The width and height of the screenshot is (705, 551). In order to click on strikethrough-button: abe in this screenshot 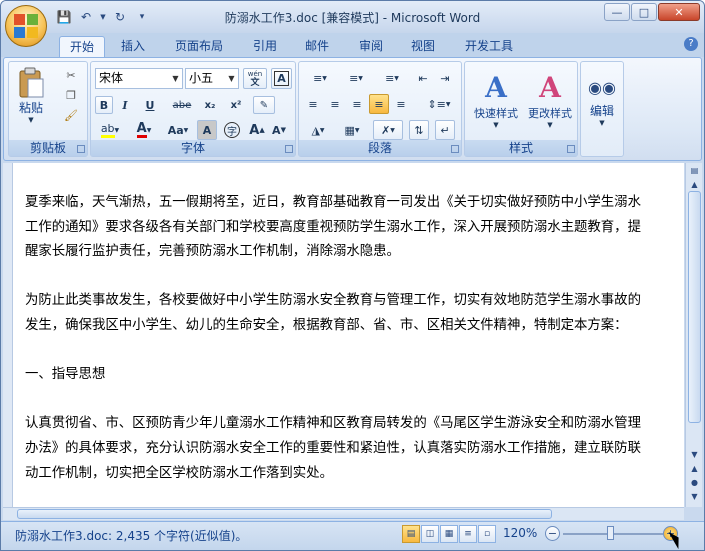, I will do `click(182, 105)`.